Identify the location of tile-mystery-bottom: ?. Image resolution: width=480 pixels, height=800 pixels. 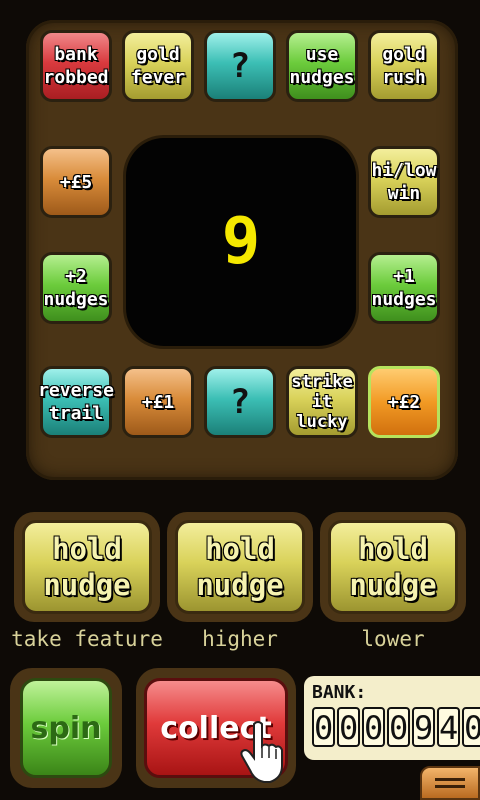
(240, 402).